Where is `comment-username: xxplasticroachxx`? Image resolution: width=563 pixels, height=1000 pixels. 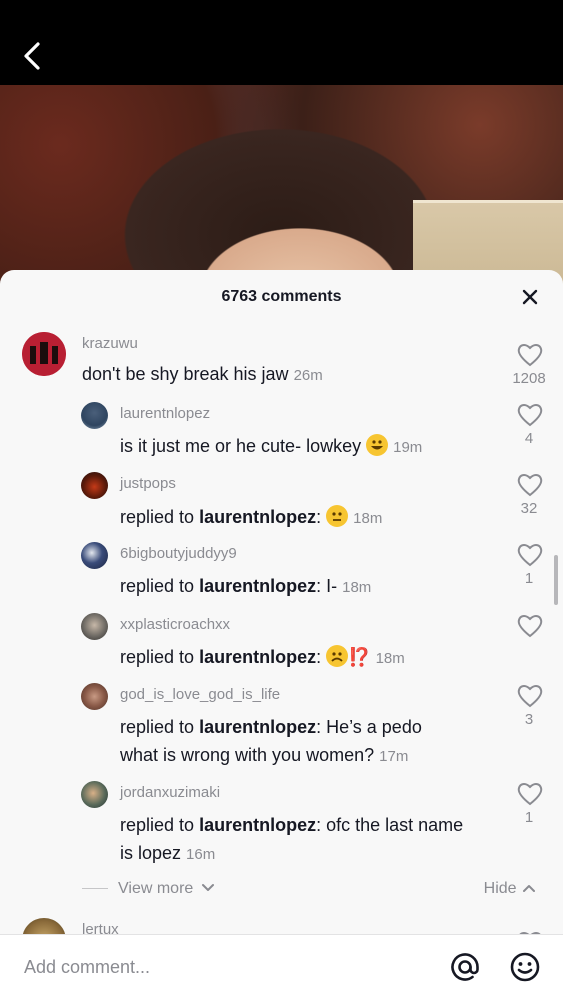 comment-username: xxplasticroachxx is located at coordinates (175, 624).